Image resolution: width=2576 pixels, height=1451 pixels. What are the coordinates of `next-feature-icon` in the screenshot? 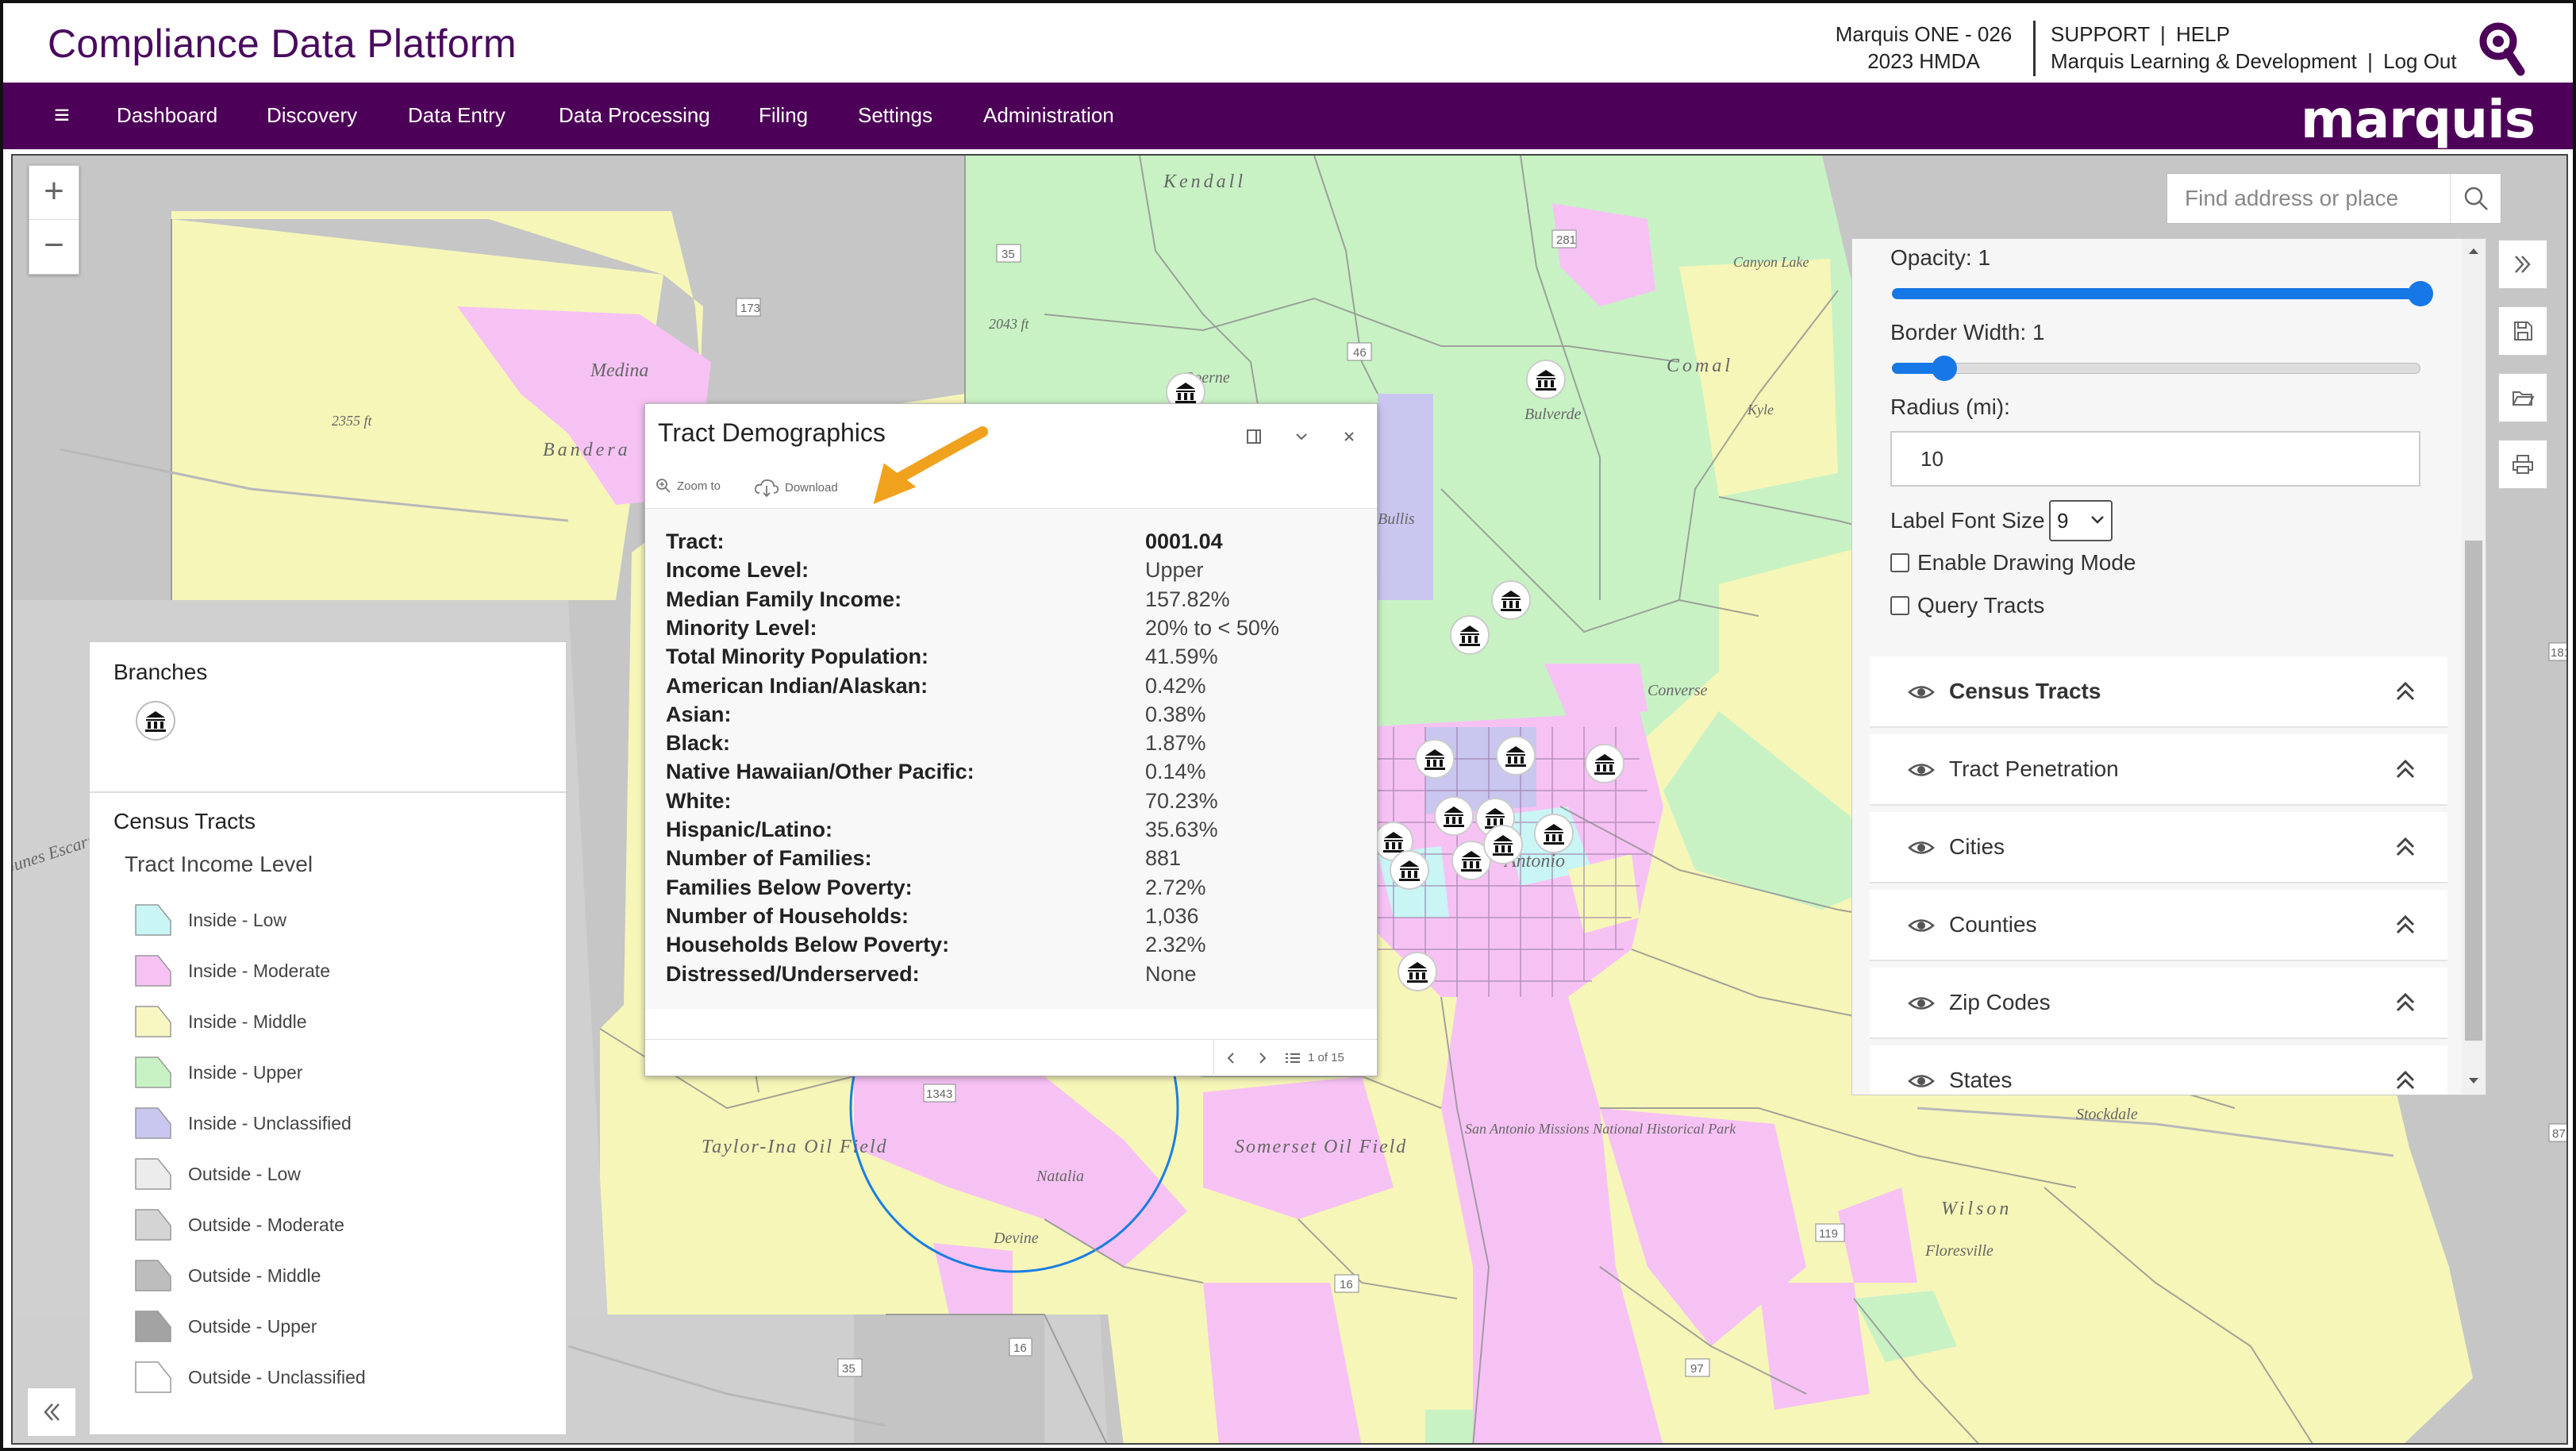 It's located at (1262, 1058).